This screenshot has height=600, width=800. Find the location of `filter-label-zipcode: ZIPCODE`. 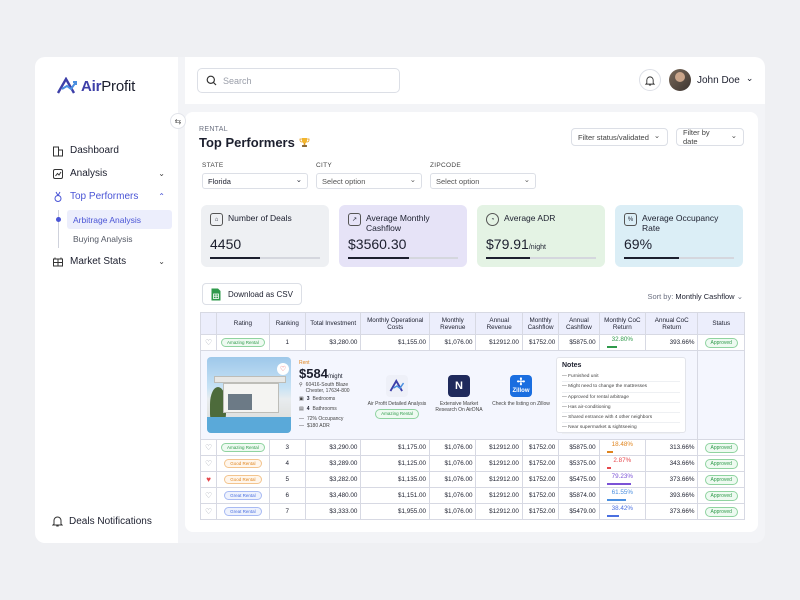

filter-label-zipcode: ZIPCODE is located at coordinates (445, 165).